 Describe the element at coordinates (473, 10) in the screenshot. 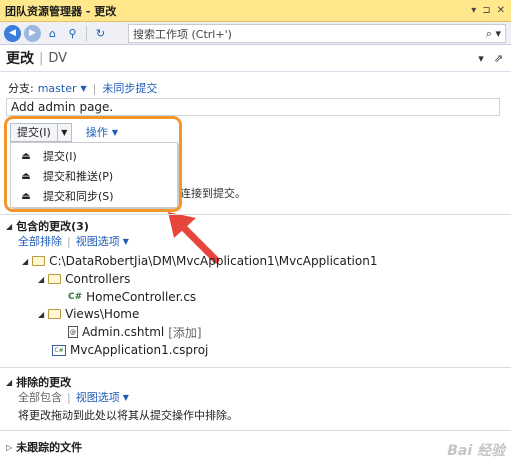

I see `pin-icon: ▾` at that location.